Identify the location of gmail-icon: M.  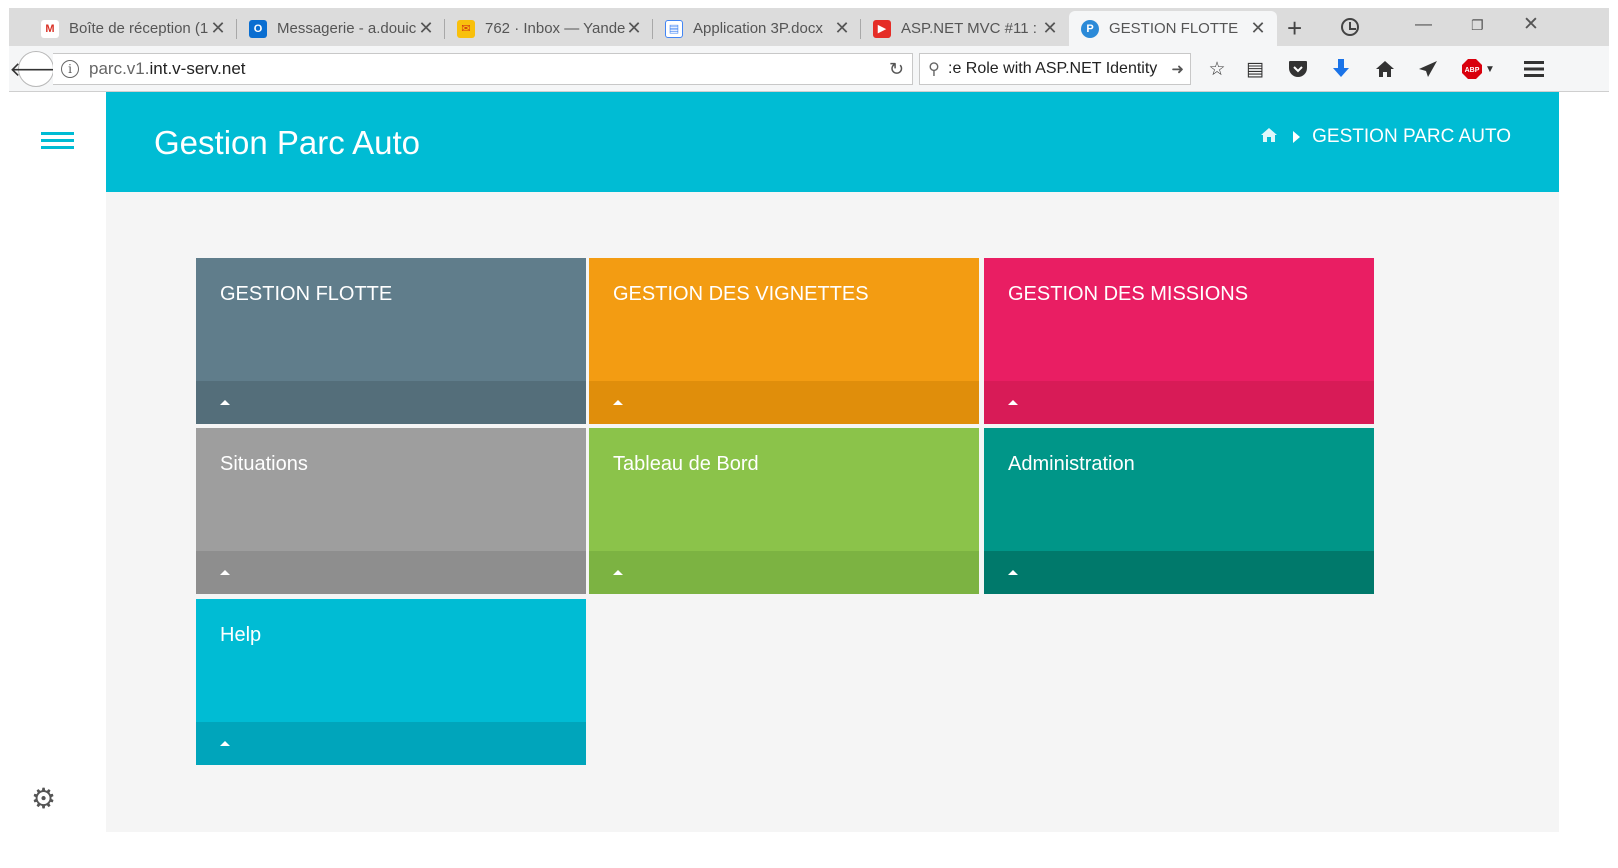
(50, 28).